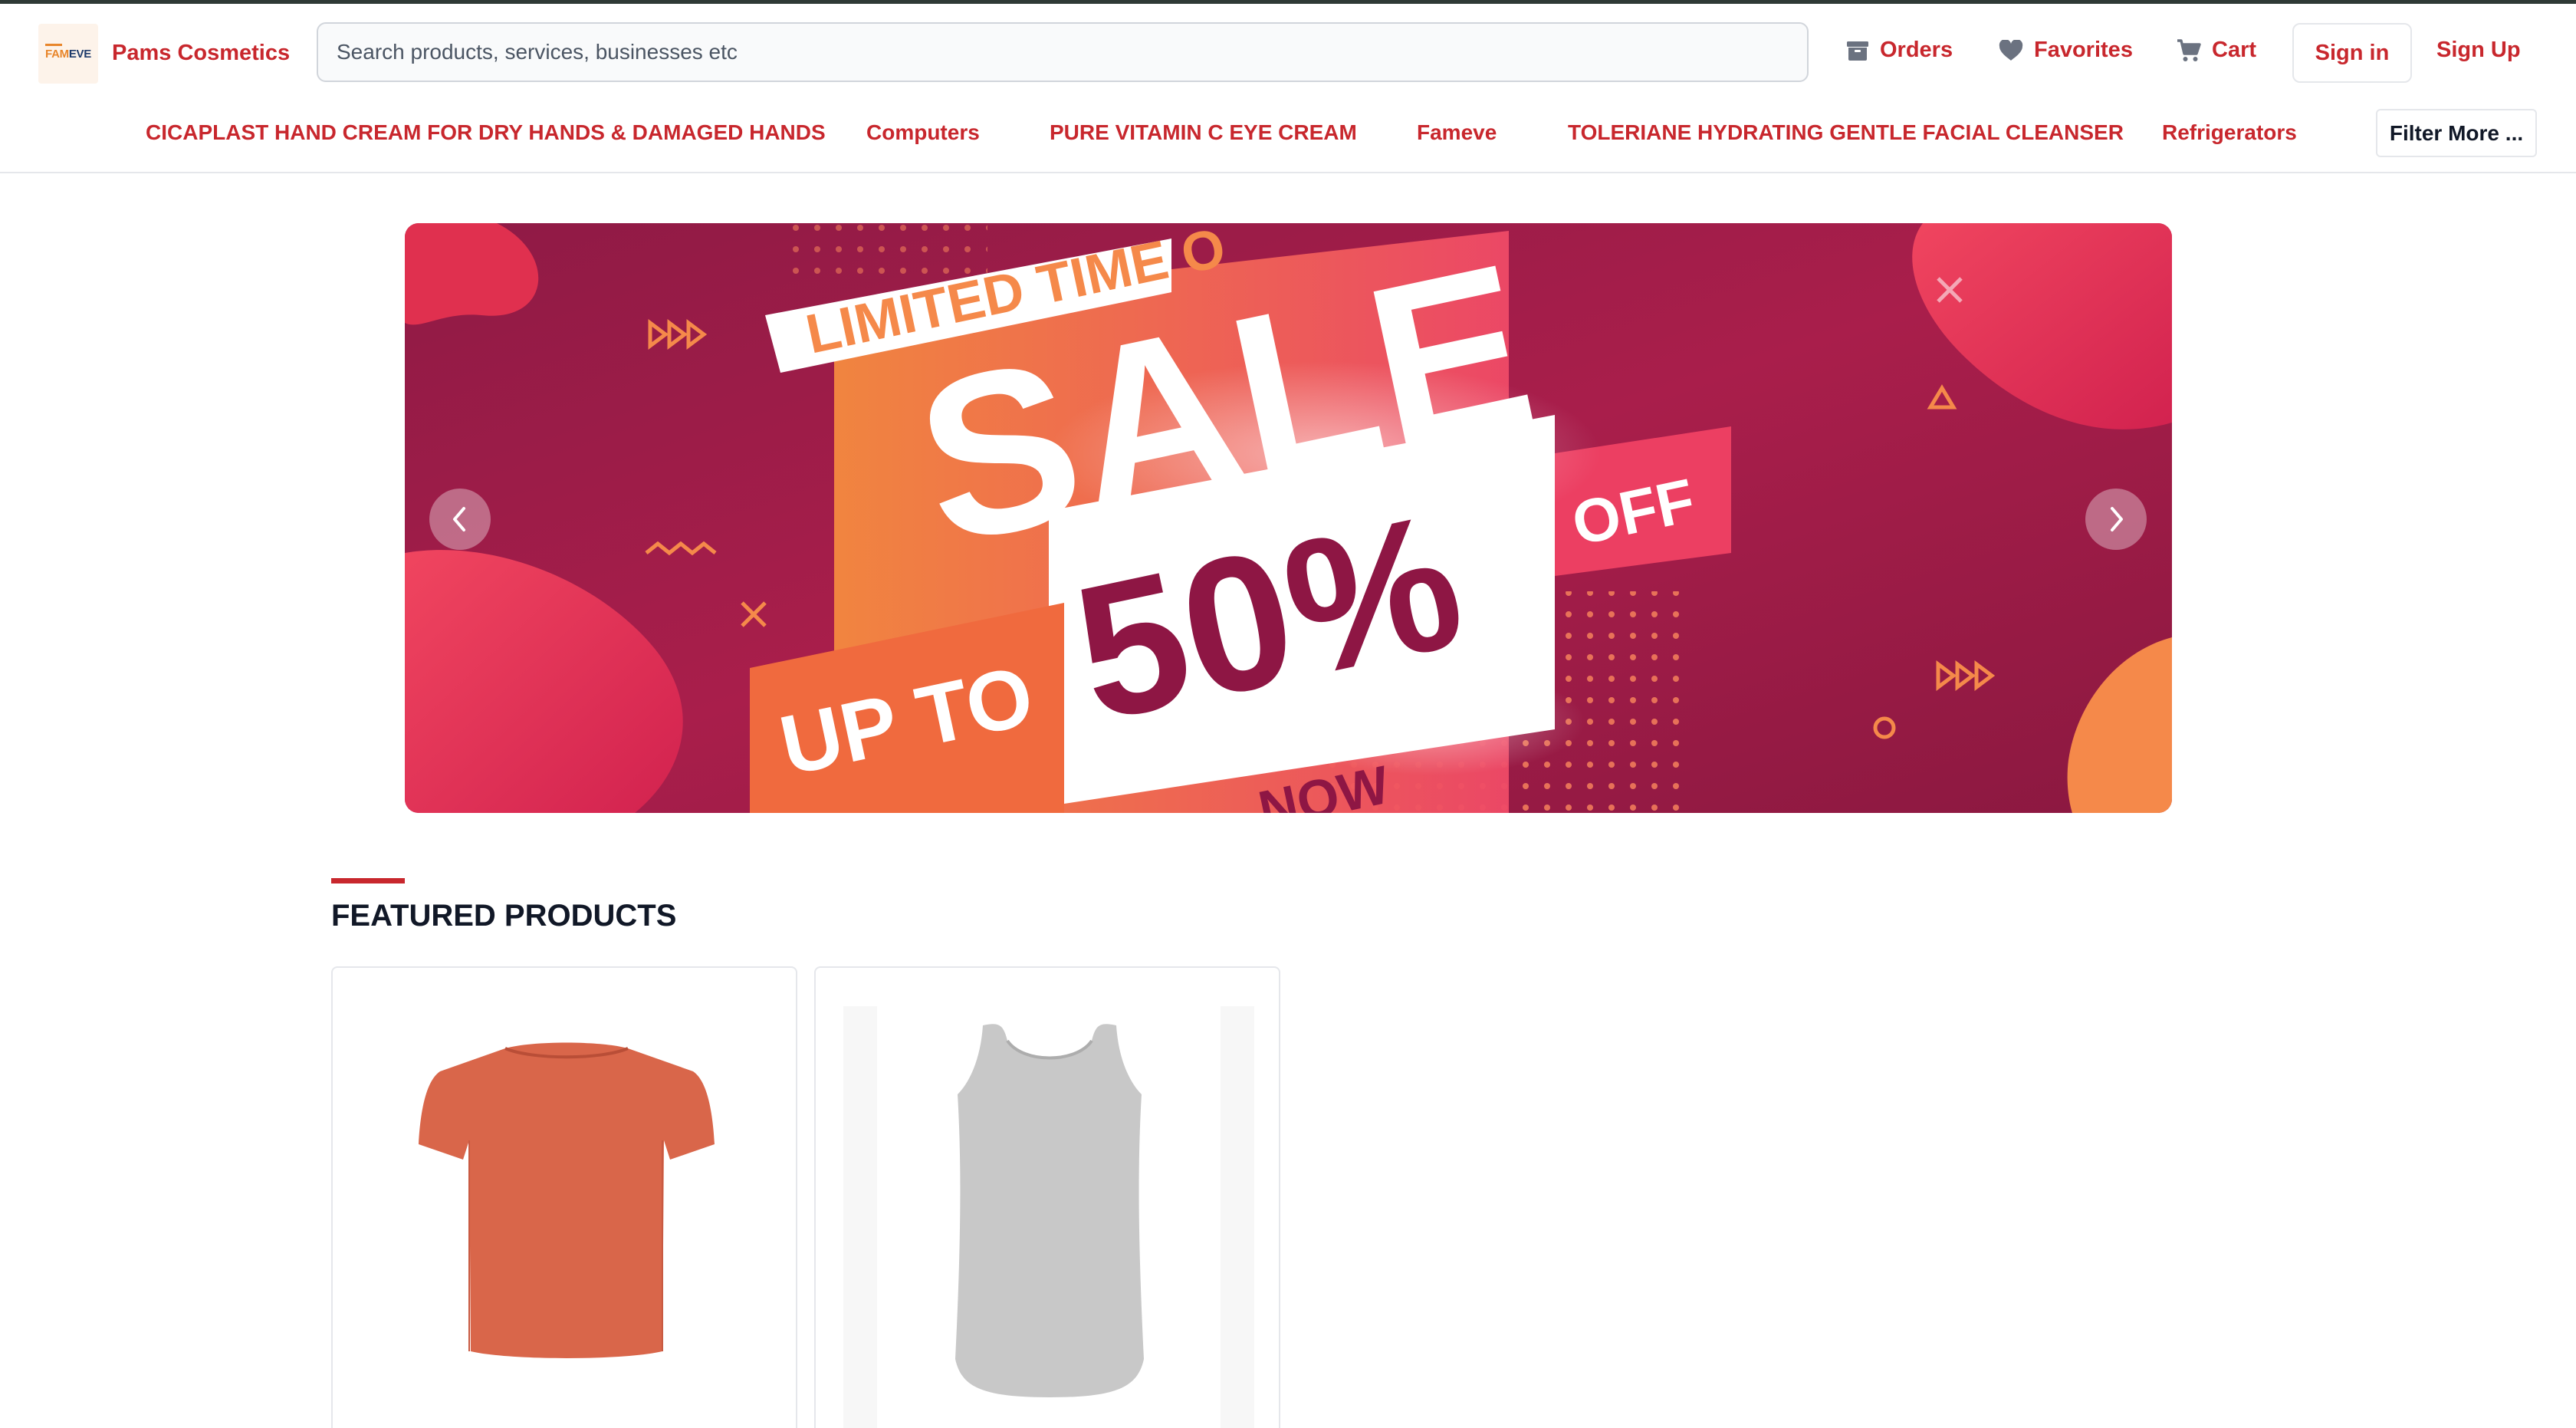  I want to click on favorites-label: Favorites, so click(2083, 50).